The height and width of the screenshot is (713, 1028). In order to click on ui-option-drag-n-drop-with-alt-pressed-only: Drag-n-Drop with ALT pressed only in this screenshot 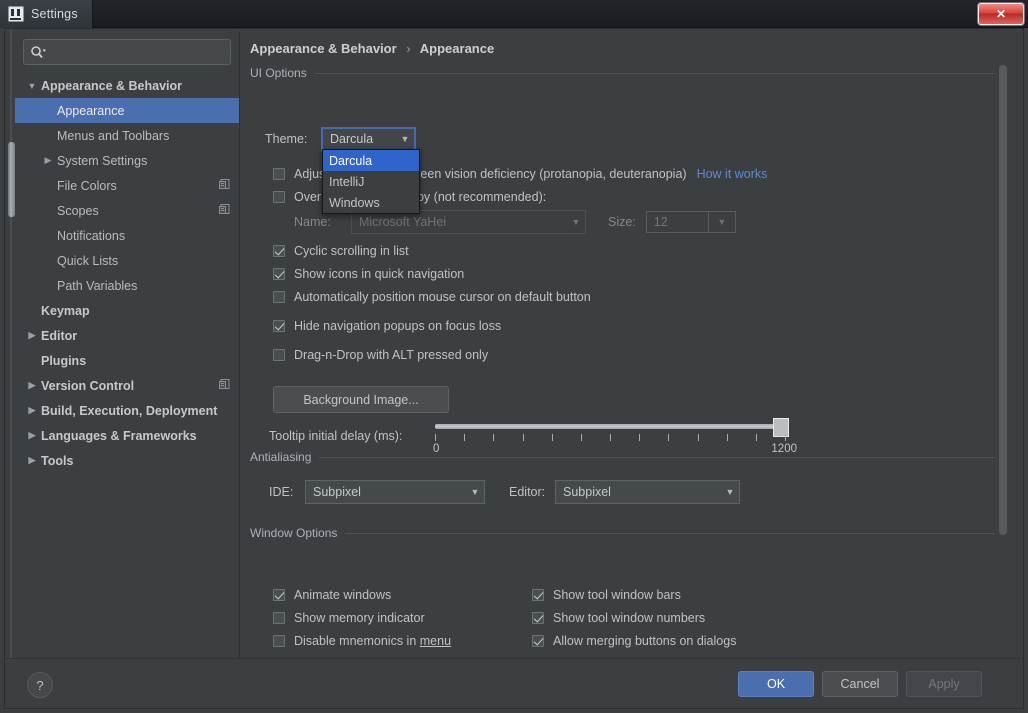, I will do `click(432, 354)`.